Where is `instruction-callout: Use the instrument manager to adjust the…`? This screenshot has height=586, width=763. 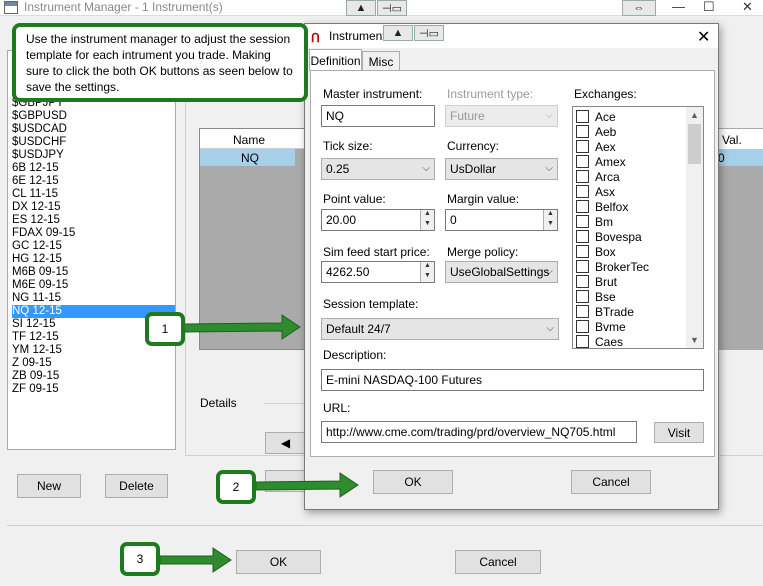 instruction-callout: Use the instrument manager to adjust the… is located at coordinates (160, 62).